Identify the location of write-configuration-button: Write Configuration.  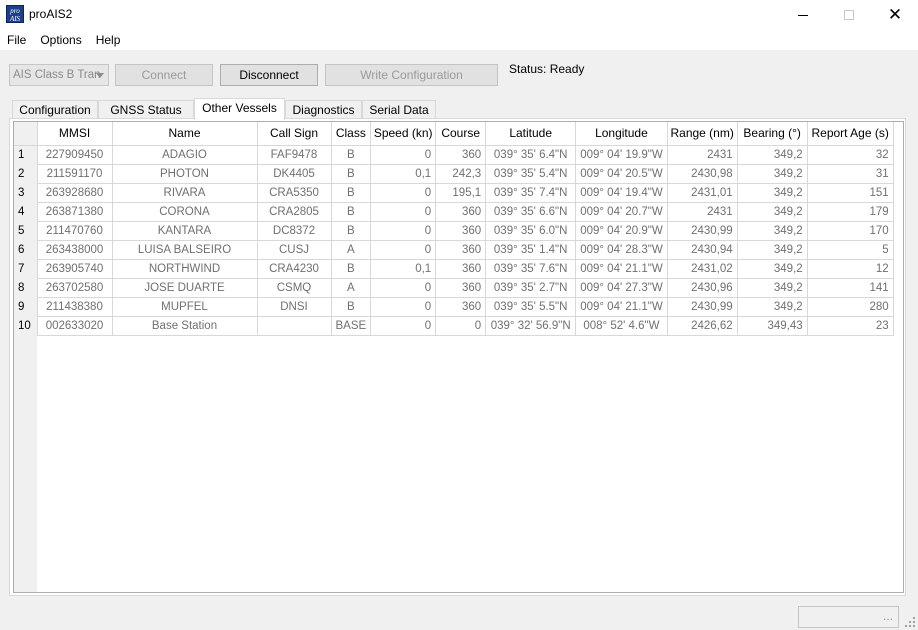
(411, 75).